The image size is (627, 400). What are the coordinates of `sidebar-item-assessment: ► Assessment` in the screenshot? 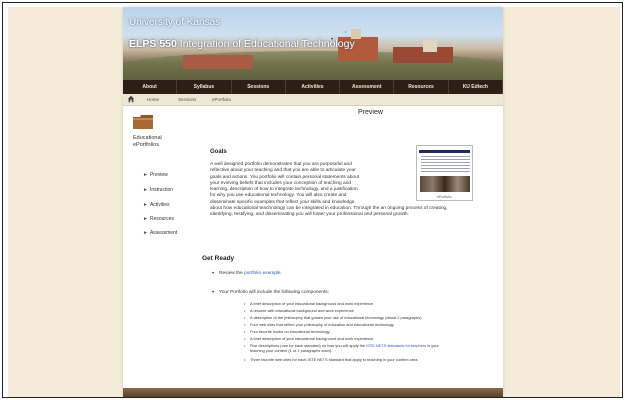 It's located at (160, 233).